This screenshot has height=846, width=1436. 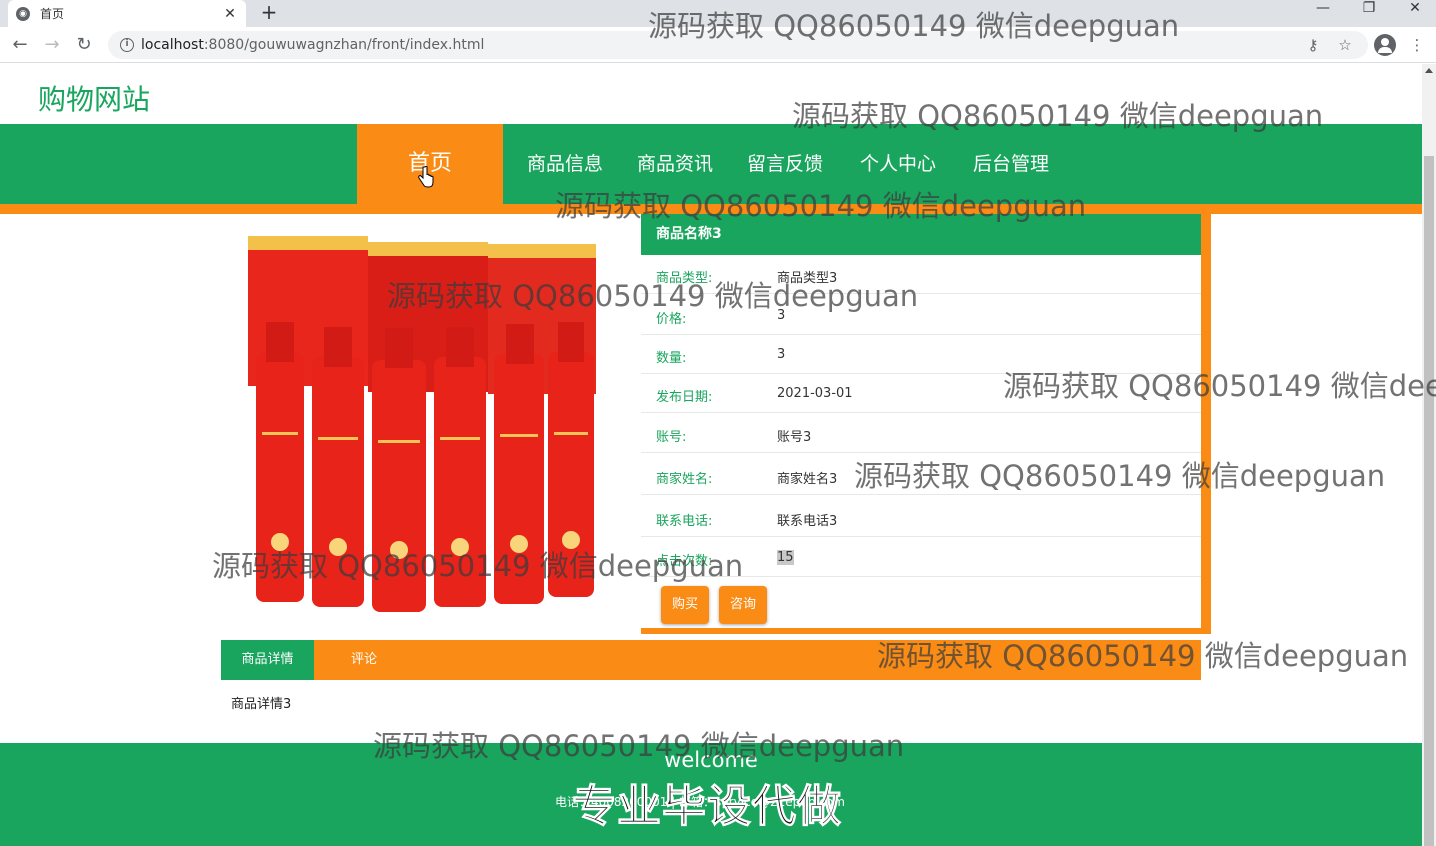 What do you see at coordinates (807, 521) in the screenshot?
I see `detail-value: 联系电话3` at bounding box center [807, 521].